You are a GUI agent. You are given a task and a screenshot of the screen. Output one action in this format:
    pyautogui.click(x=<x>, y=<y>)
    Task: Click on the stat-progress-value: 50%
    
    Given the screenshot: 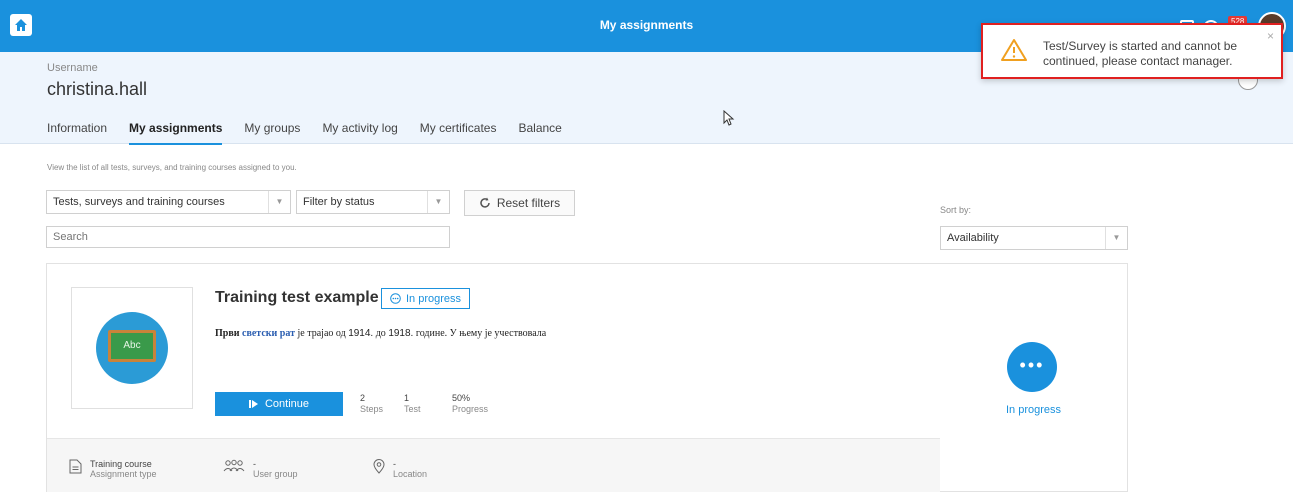 What is the action you would take?
    pyautogui.click(x=461, y=398)
    